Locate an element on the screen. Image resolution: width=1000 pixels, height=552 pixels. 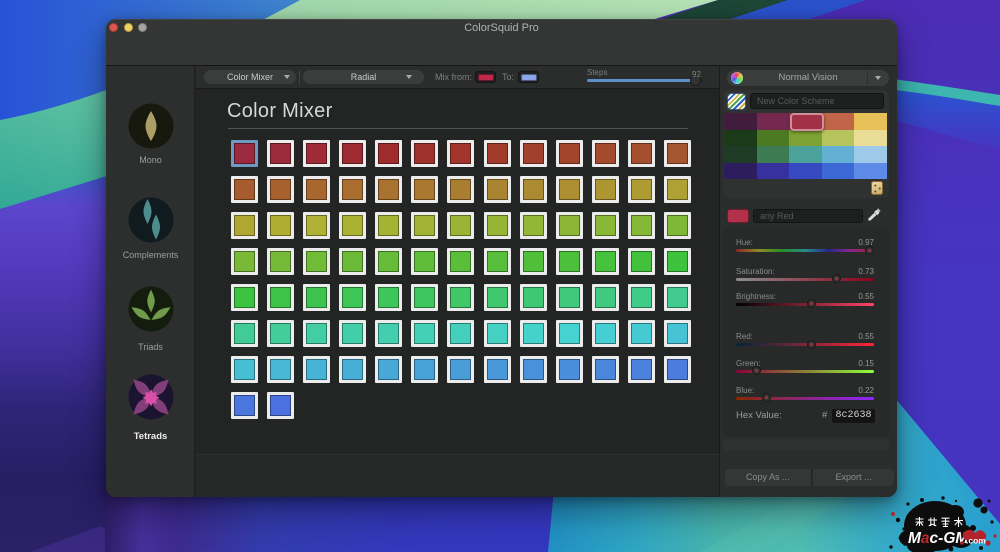
svg-text: Mac-GM is located at coordinates (938, 538).